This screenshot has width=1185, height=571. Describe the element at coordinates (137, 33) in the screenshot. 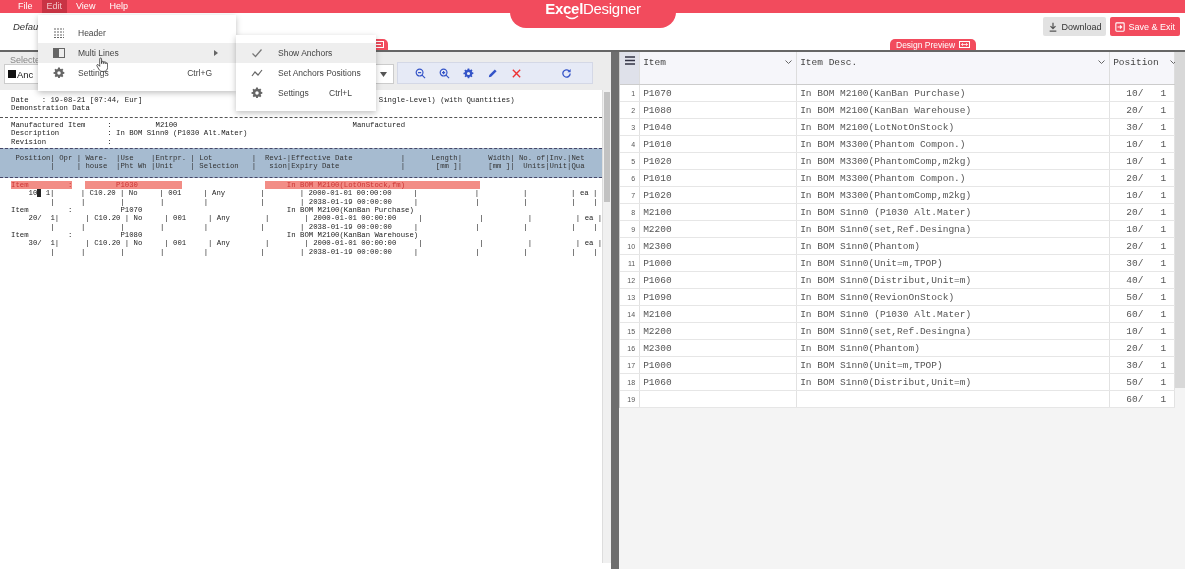

I see `menu-item: Header` at that location.